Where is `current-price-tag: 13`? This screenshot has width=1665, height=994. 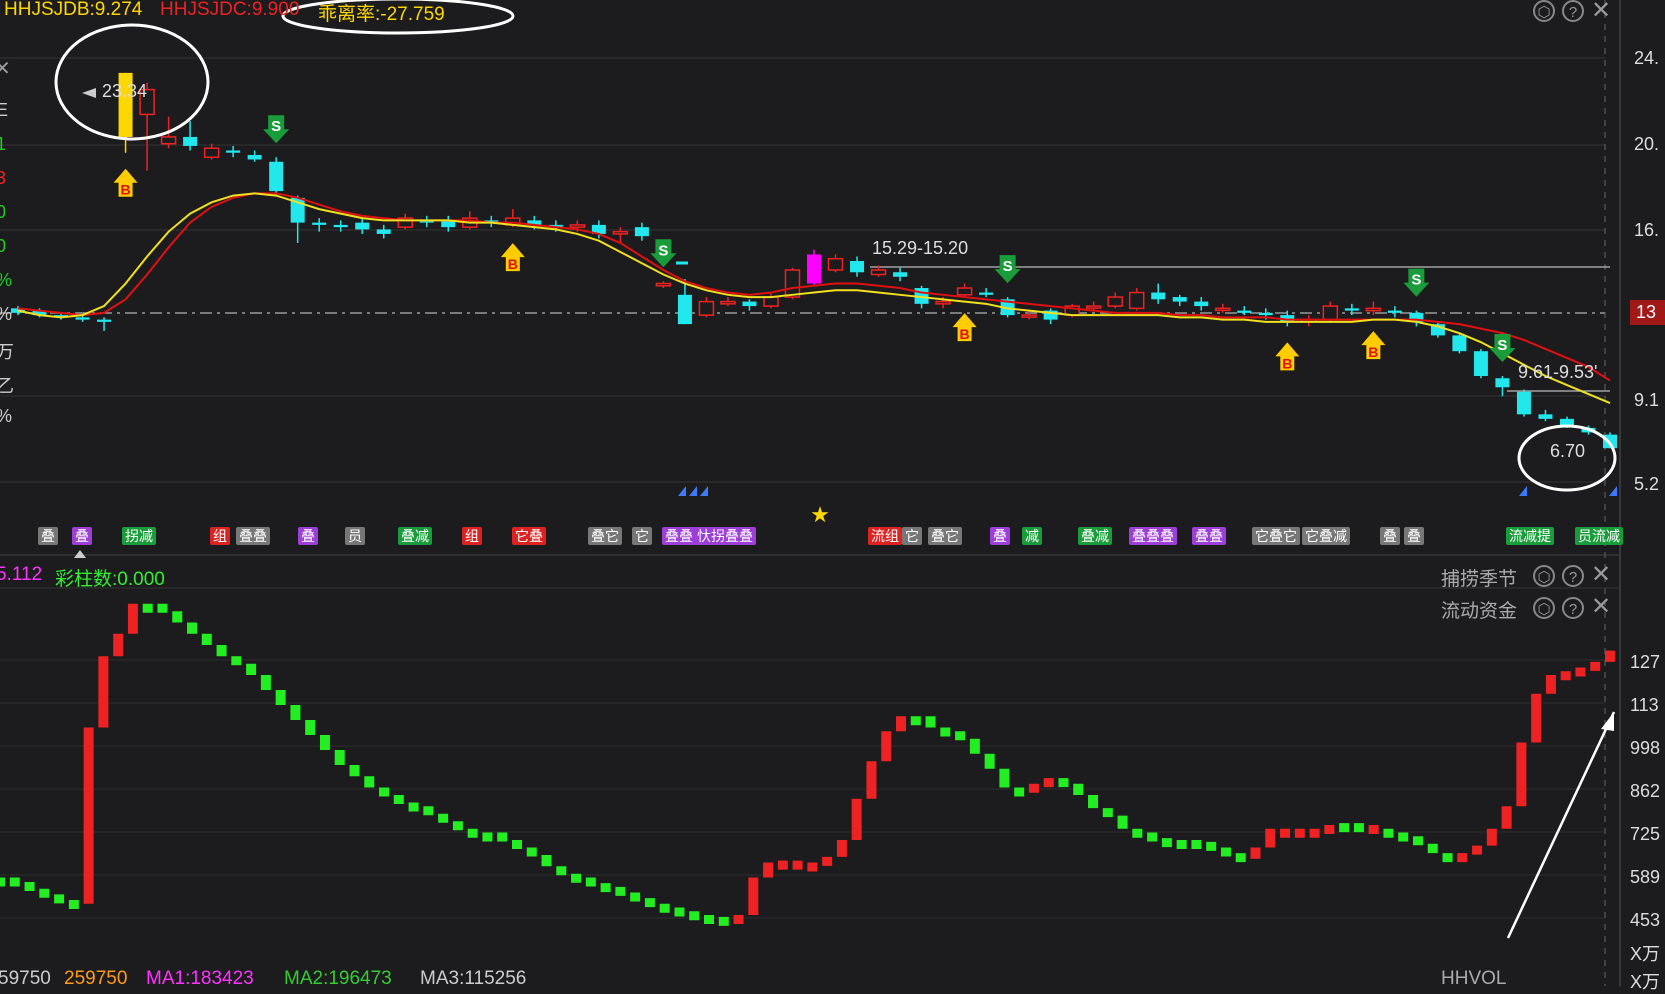 current-price-tag: 13 is located at coordinates (1647, 312).